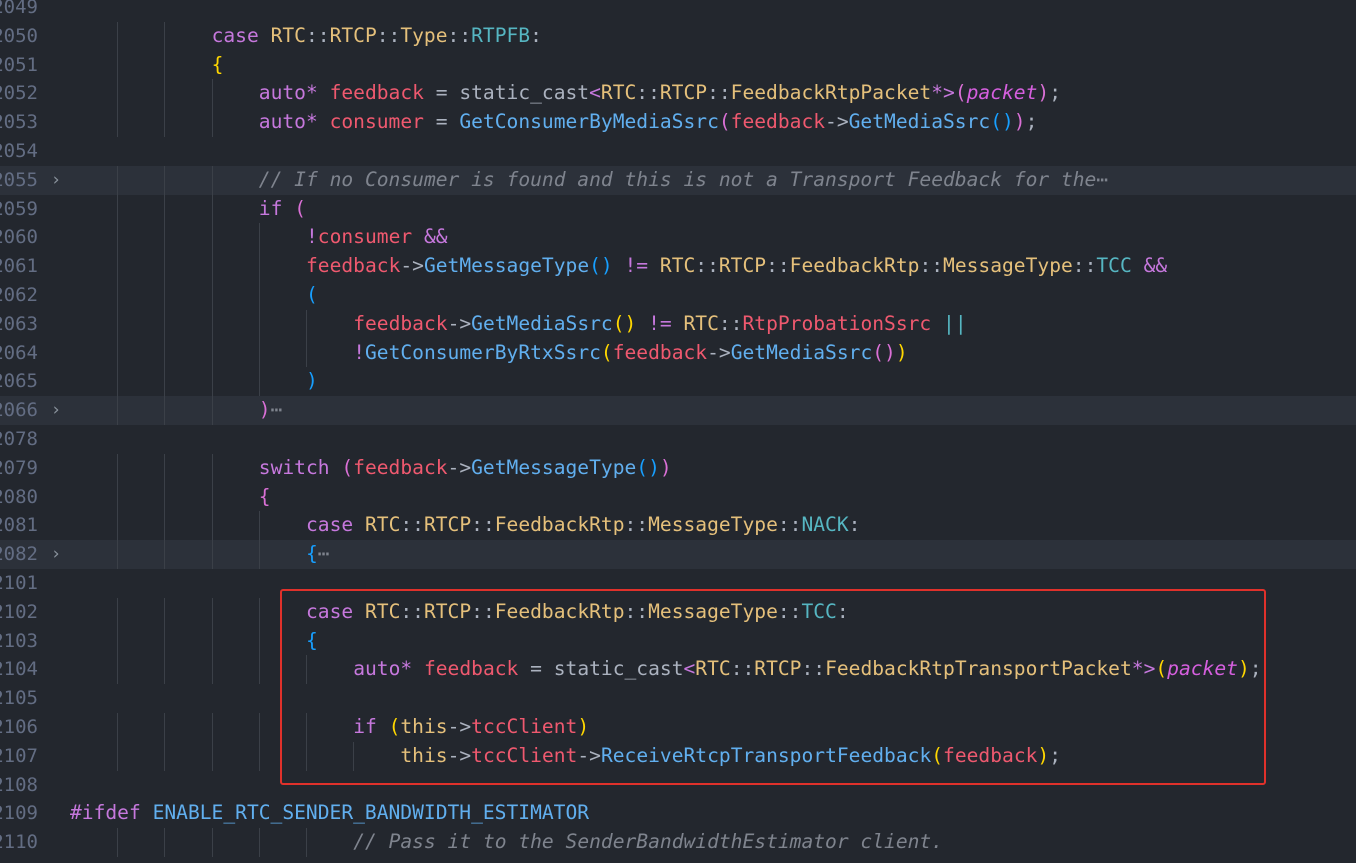  Describe the element at coordinates (459, 467) in the screenshot. I see `code-token: ->` at that location.